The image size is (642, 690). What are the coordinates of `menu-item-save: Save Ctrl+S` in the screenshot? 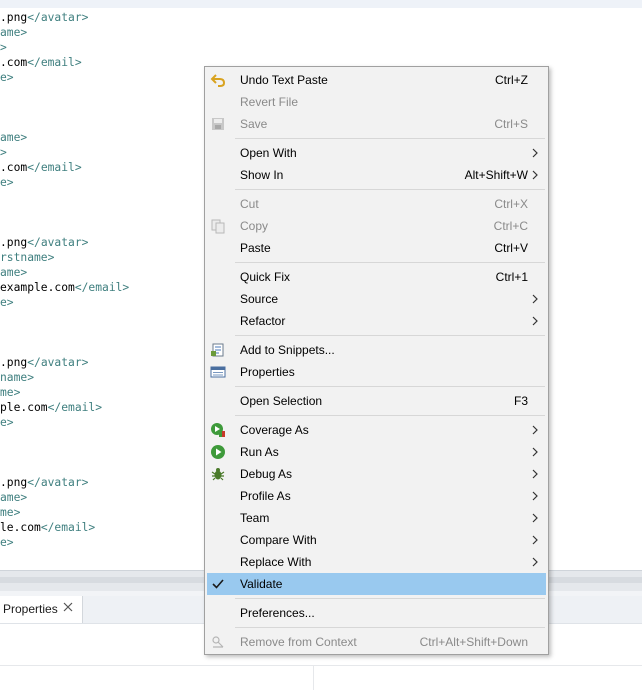 It's located at (376, 124).